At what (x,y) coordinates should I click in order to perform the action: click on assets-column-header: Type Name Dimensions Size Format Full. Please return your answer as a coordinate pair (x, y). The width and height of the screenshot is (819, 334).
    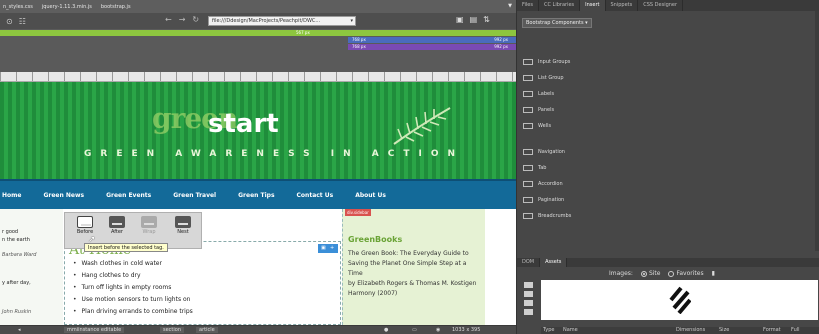
    Looking at the image, I should click on (680, 330).